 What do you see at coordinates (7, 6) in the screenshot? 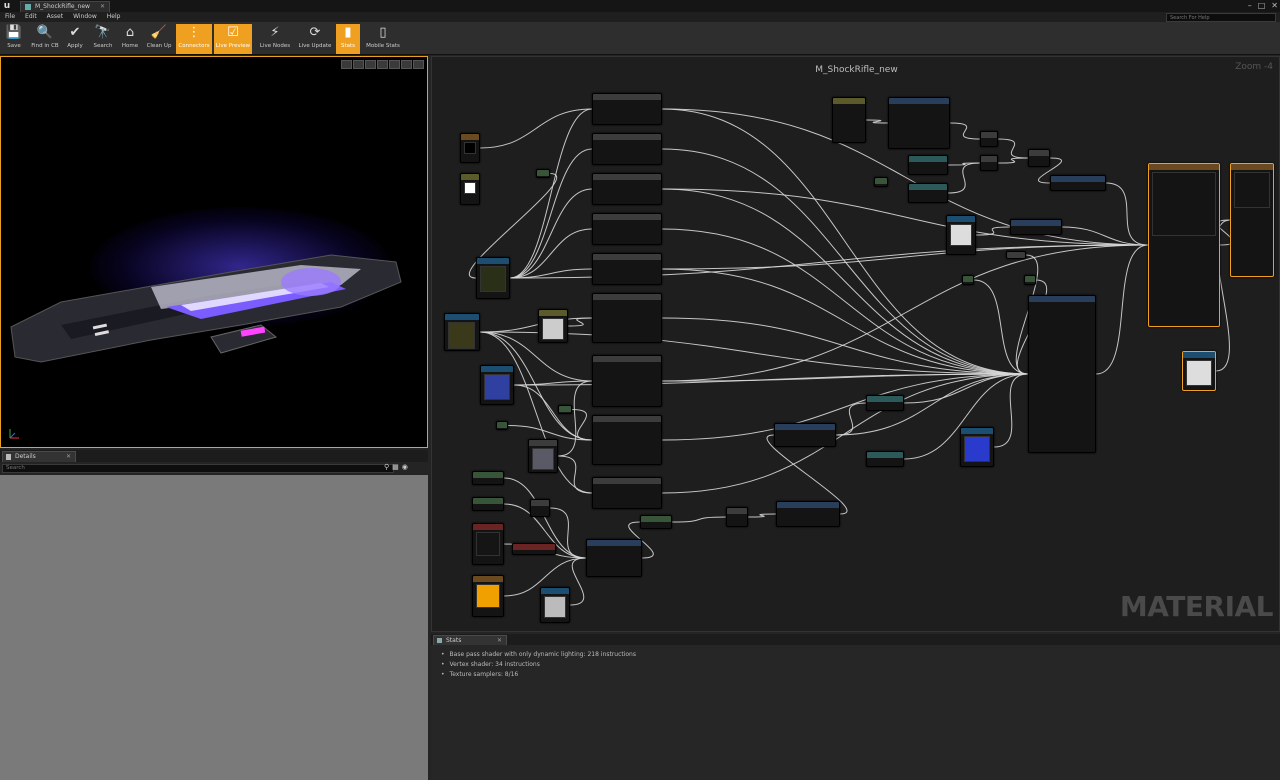
I see `unreal-logo-icon: u` at bounding box center [7, 6].